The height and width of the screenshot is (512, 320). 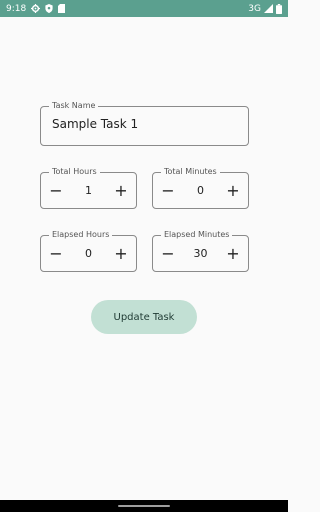 I want to click on shield-icon, so click(x=49, y=8).